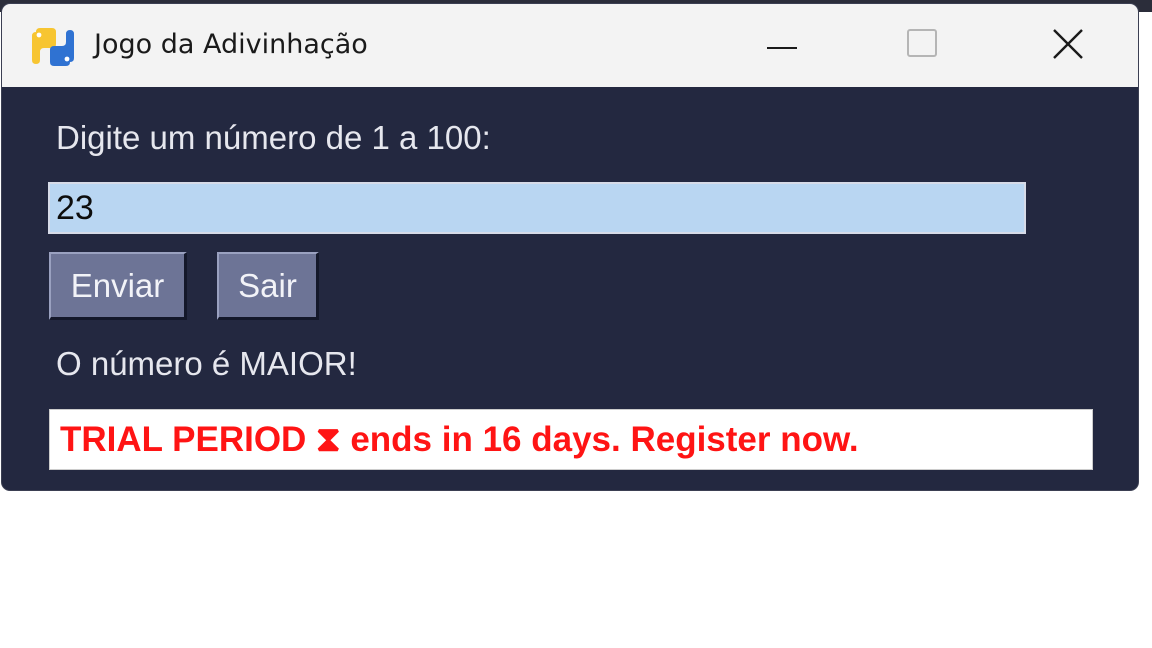  What do you see at coordinates (268, 286) in the screenshot?
I see `exit-button: Sair` at bounding box center [268, 286].